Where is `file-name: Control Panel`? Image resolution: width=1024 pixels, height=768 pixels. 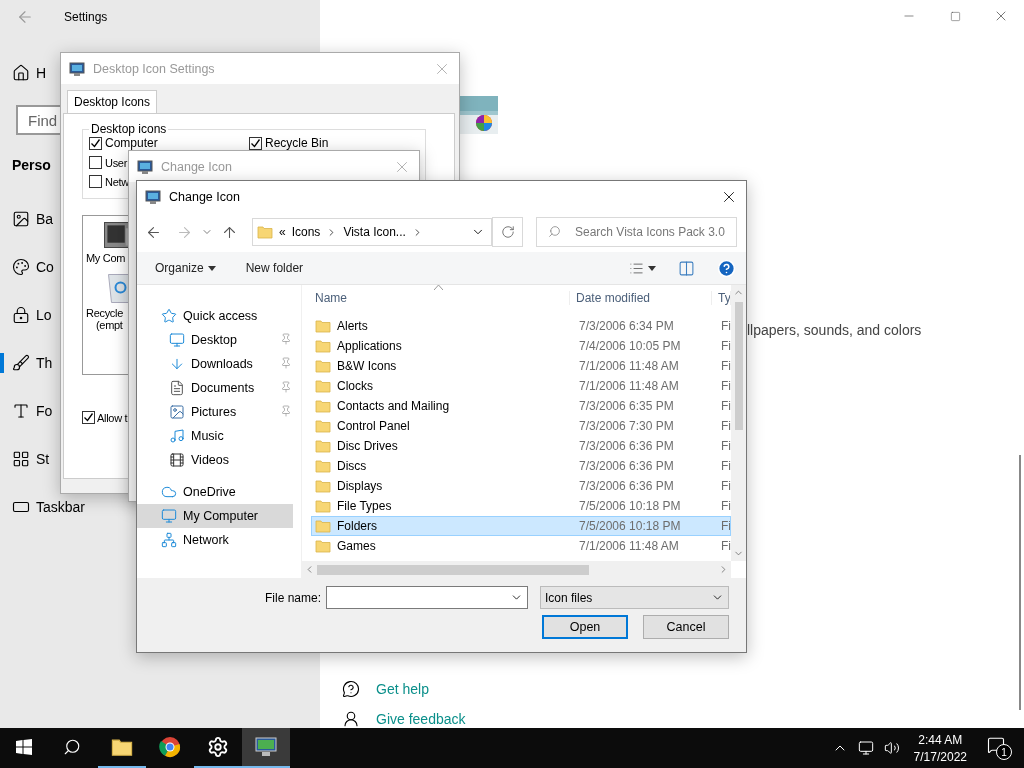 file-name: Control Panel is located at coordinates (373, 426).